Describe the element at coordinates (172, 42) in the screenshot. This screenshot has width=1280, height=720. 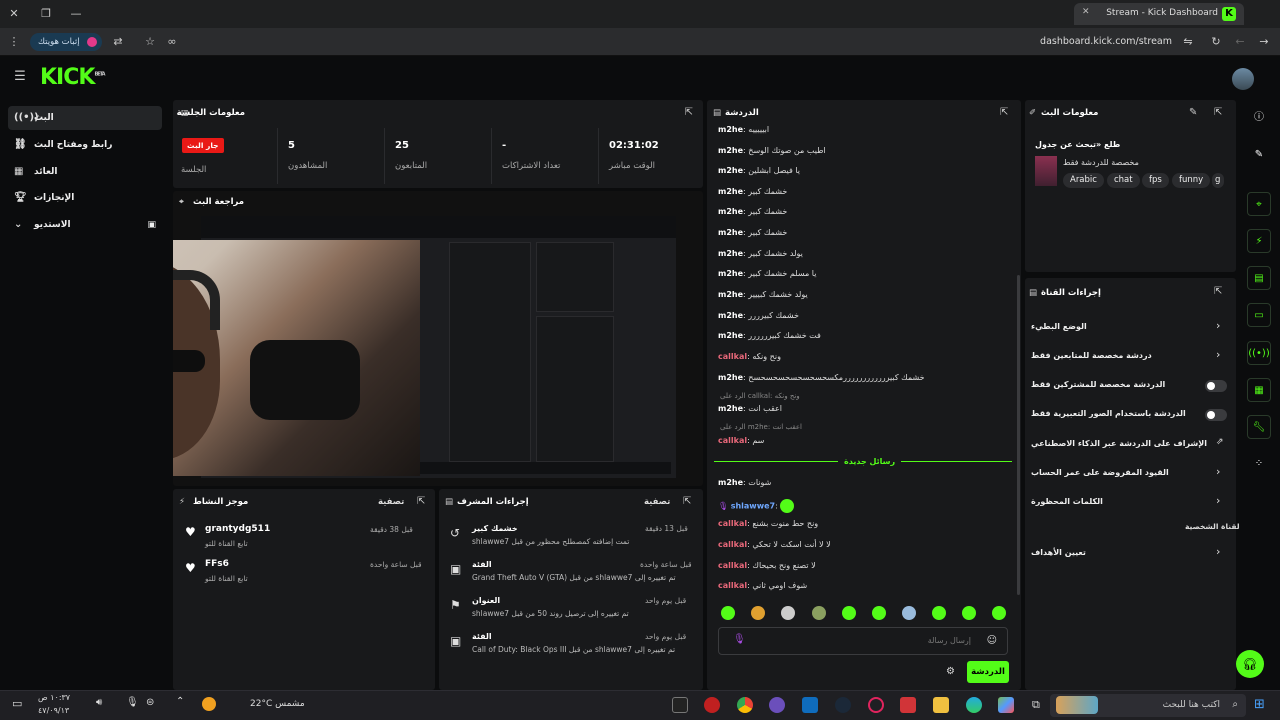
I see `reader-glasses-icon: ∞` at that location.